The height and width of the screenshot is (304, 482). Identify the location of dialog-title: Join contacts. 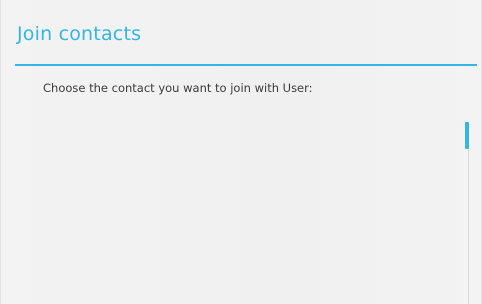
(79, 34).